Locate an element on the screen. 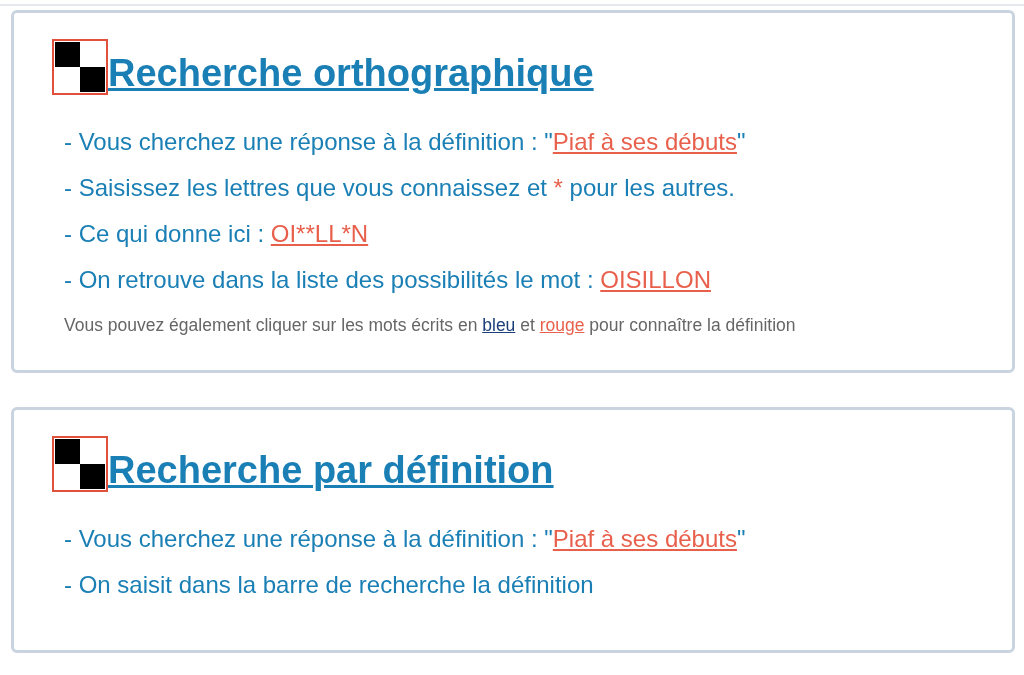 This screenshot has height=675, width=1024. word-link: OISILLON is located at coordinates (655, 279).